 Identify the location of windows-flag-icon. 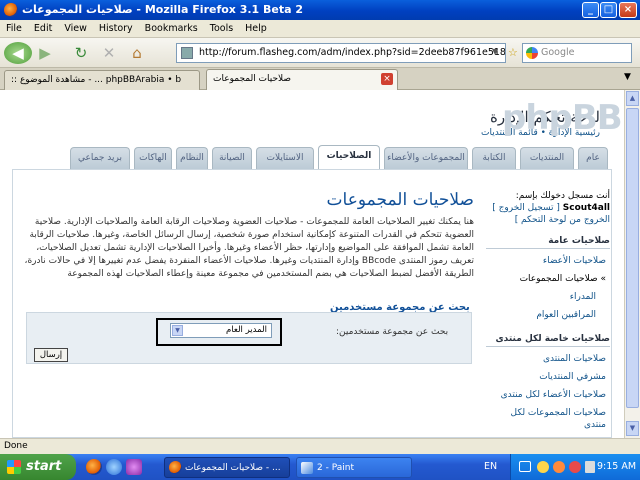
(14, 467).